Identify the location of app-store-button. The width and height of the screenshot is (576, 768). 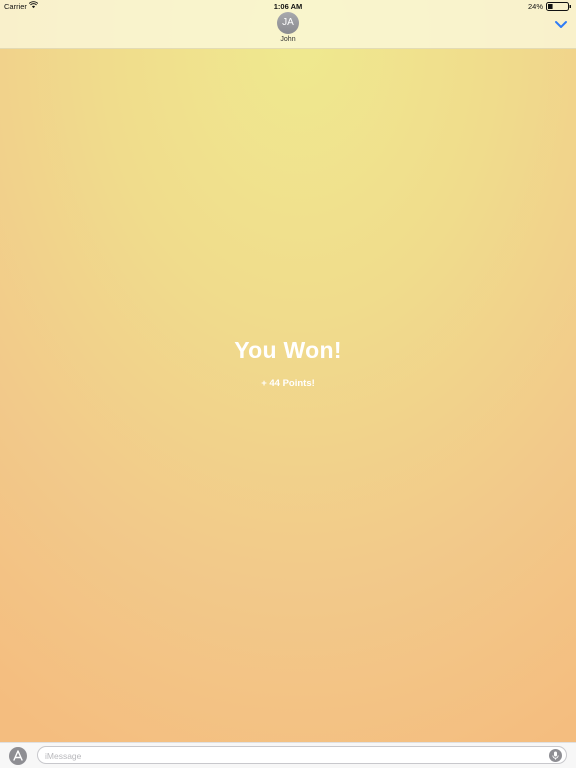
(18, 756).